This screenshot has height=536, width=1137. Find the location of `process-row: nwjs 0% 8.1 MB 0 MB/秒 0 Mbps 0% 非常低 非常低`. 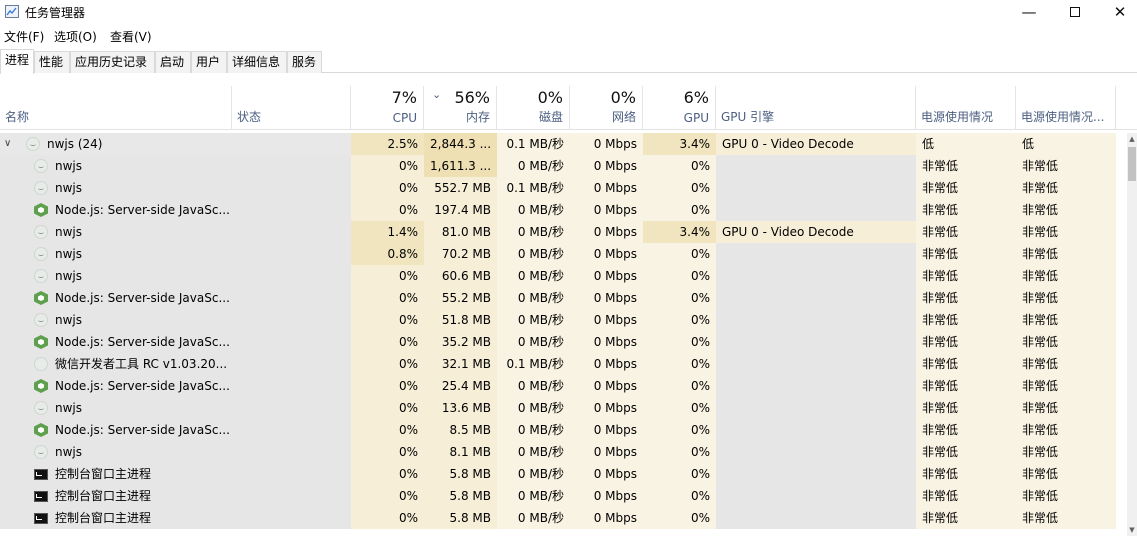

process-row: nwjs 0% 8.1 MB 0 MB/秒 0 Mbps 0% 非常低 非常低 is located at coordinates (563, 452).